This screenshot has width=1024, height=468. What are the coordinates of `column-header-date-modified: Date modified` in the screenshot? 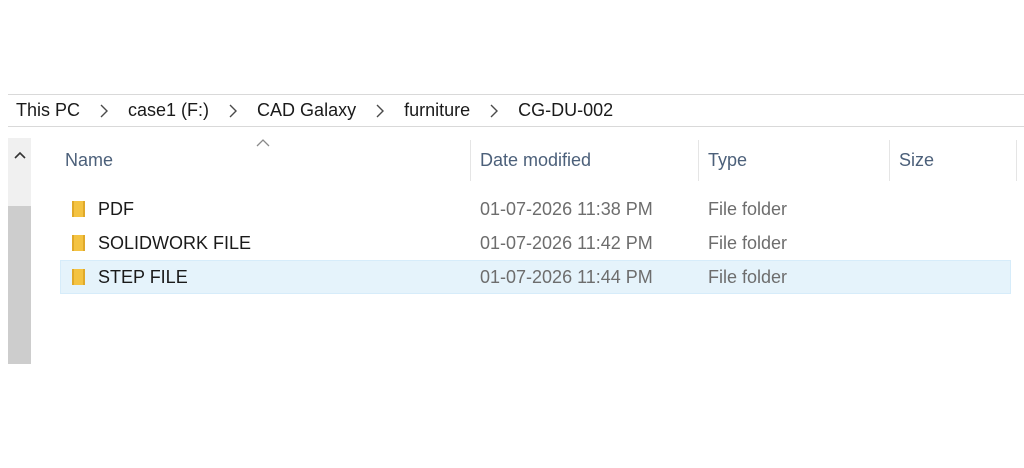 It's located at (587, 160).